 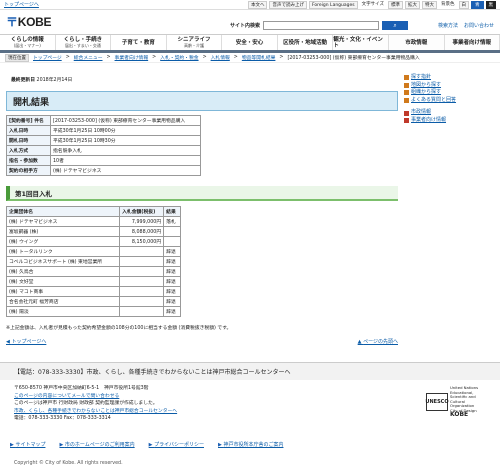 I want to click on search-input, so click(x=321, y=25).